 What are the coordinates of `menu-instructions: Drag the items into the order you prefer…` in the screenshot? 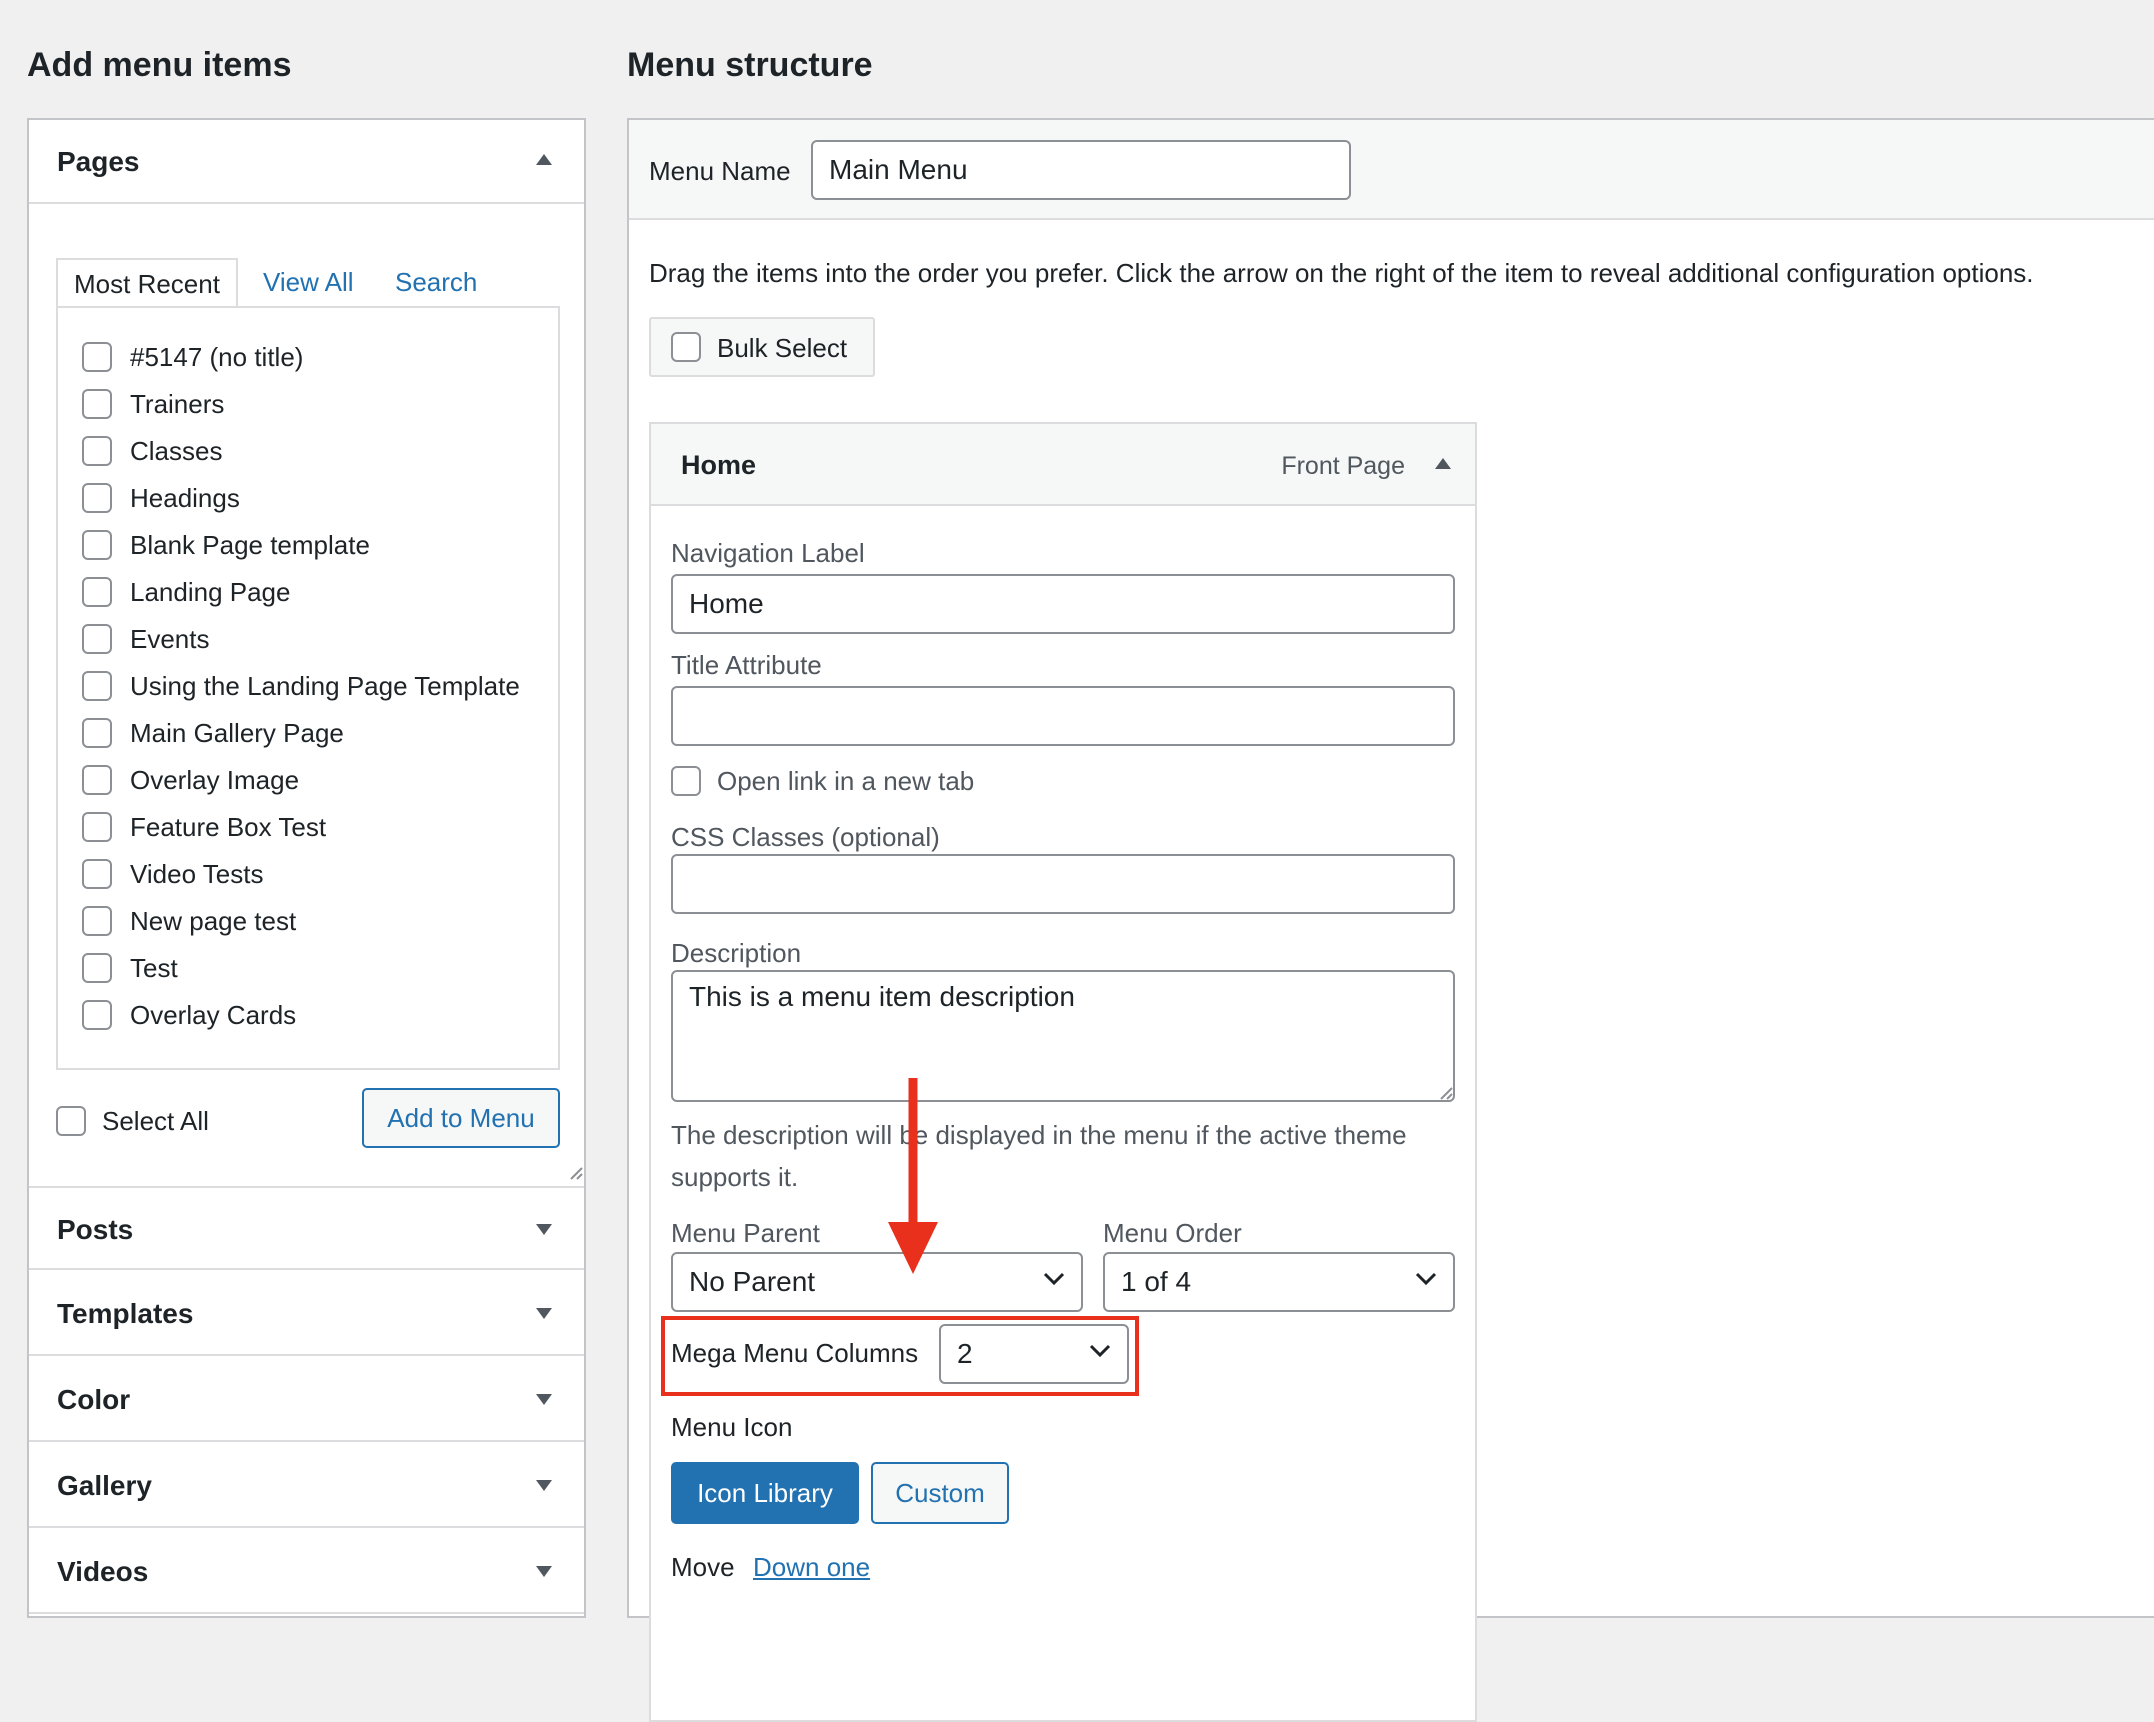 It's located at (1341, 273).